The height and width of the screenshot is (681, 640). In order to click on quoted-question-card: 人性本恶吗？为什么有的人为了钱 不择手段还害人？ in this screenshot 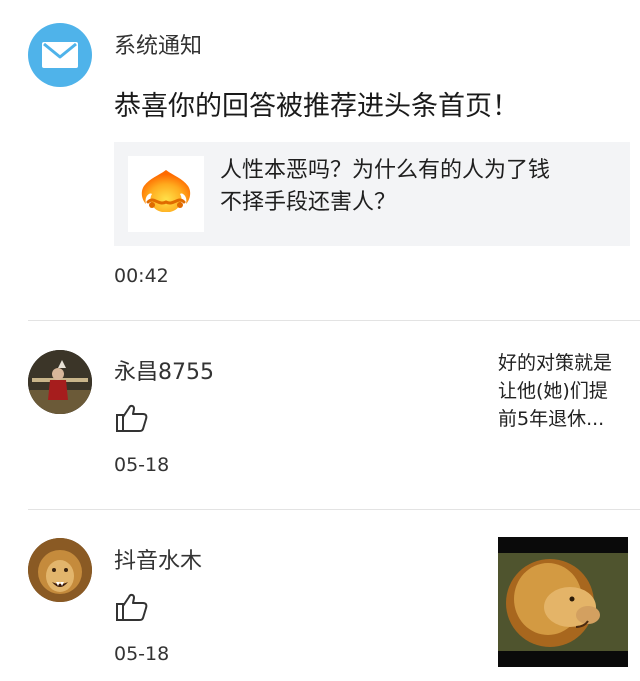, I will do `click(372, 194)`.